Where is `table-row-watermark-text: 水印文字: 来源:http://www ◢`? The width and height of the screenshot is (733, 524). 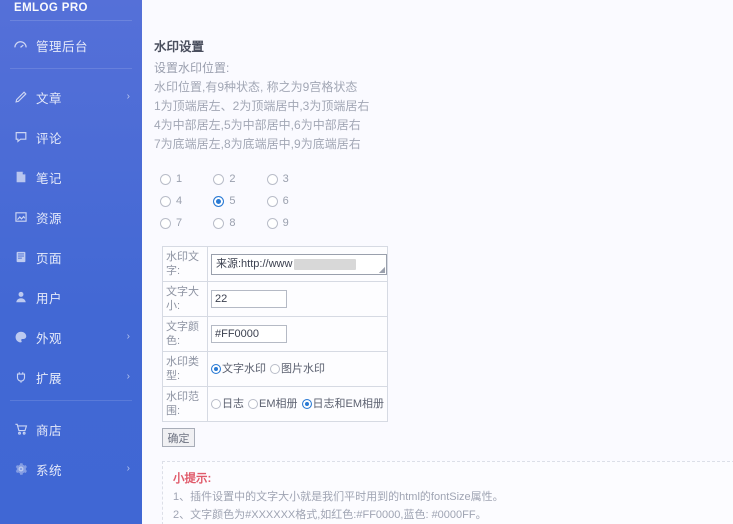 table-row-watermark-text: 水印文字: 来源:http://www ◢ is located at coordinates (275, 264).